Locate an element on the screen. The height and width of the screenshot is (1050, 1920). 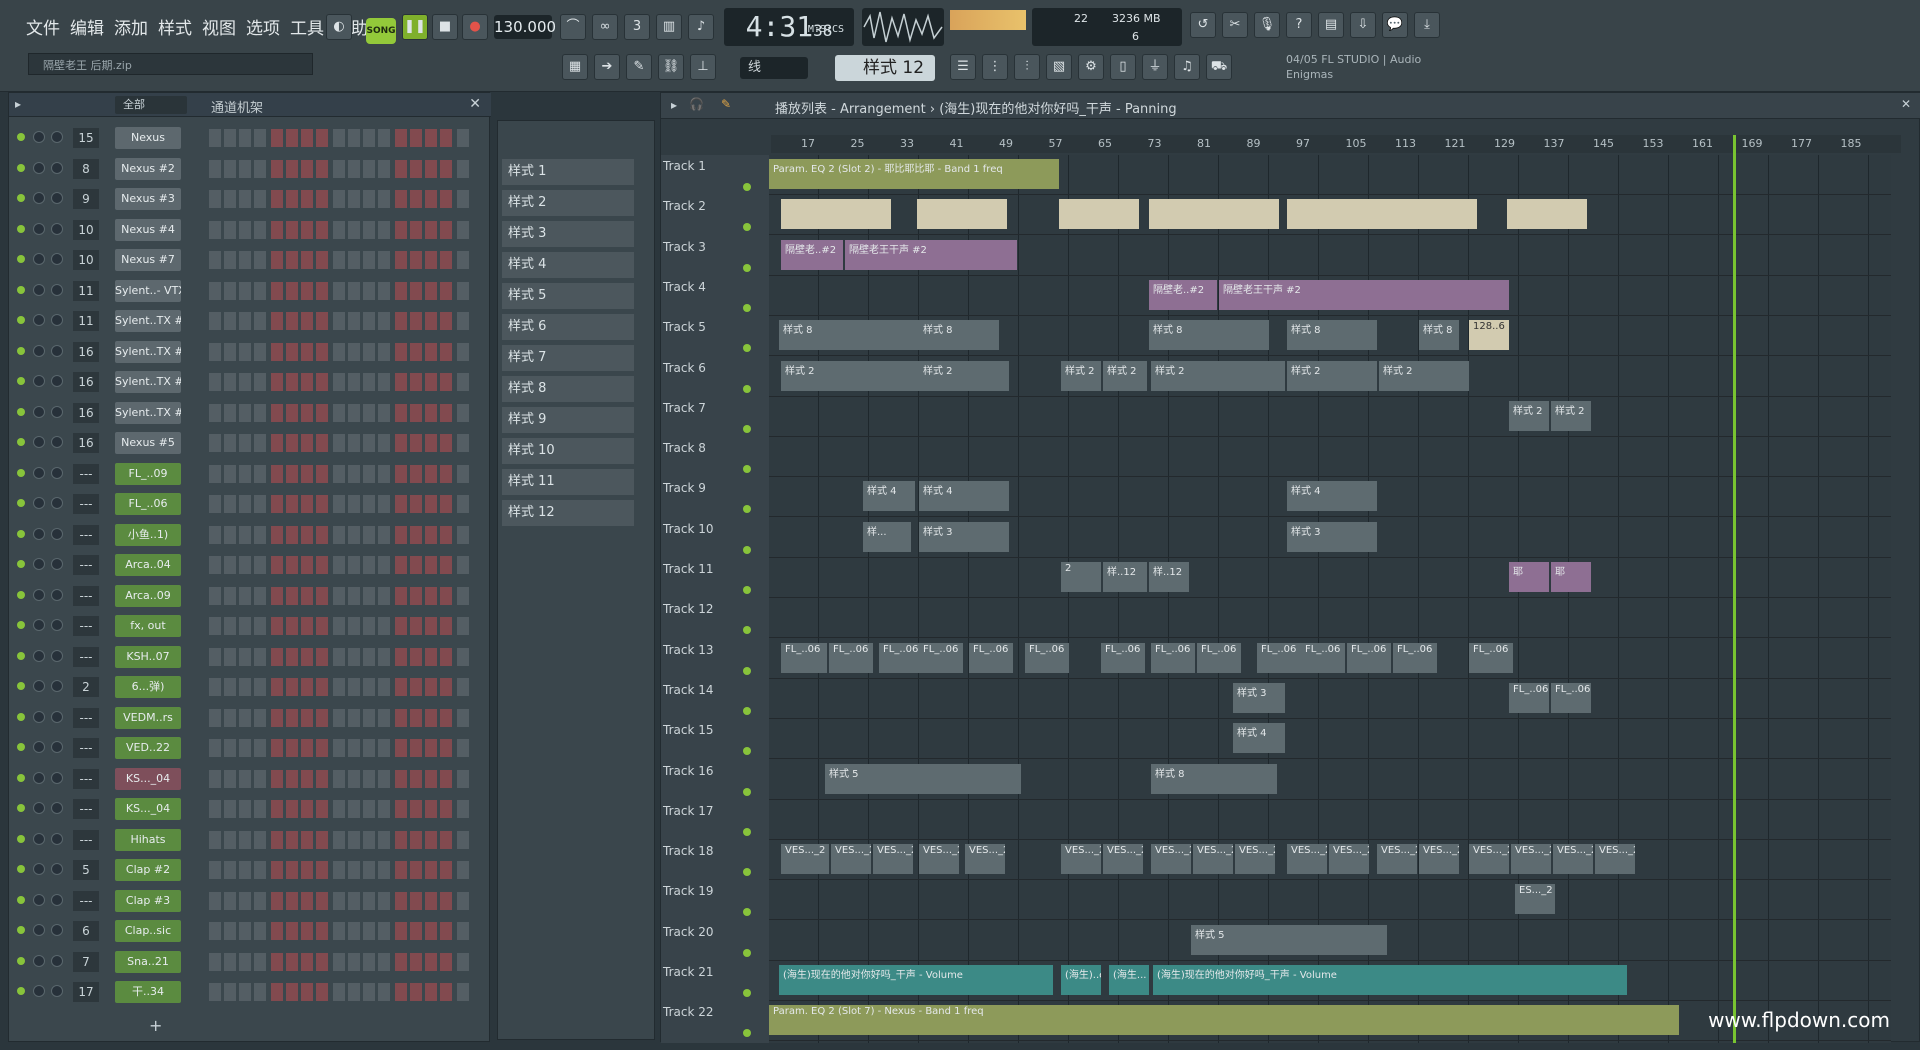
playlist-clip: (海生)..e is located at coordinates (1081, 980).